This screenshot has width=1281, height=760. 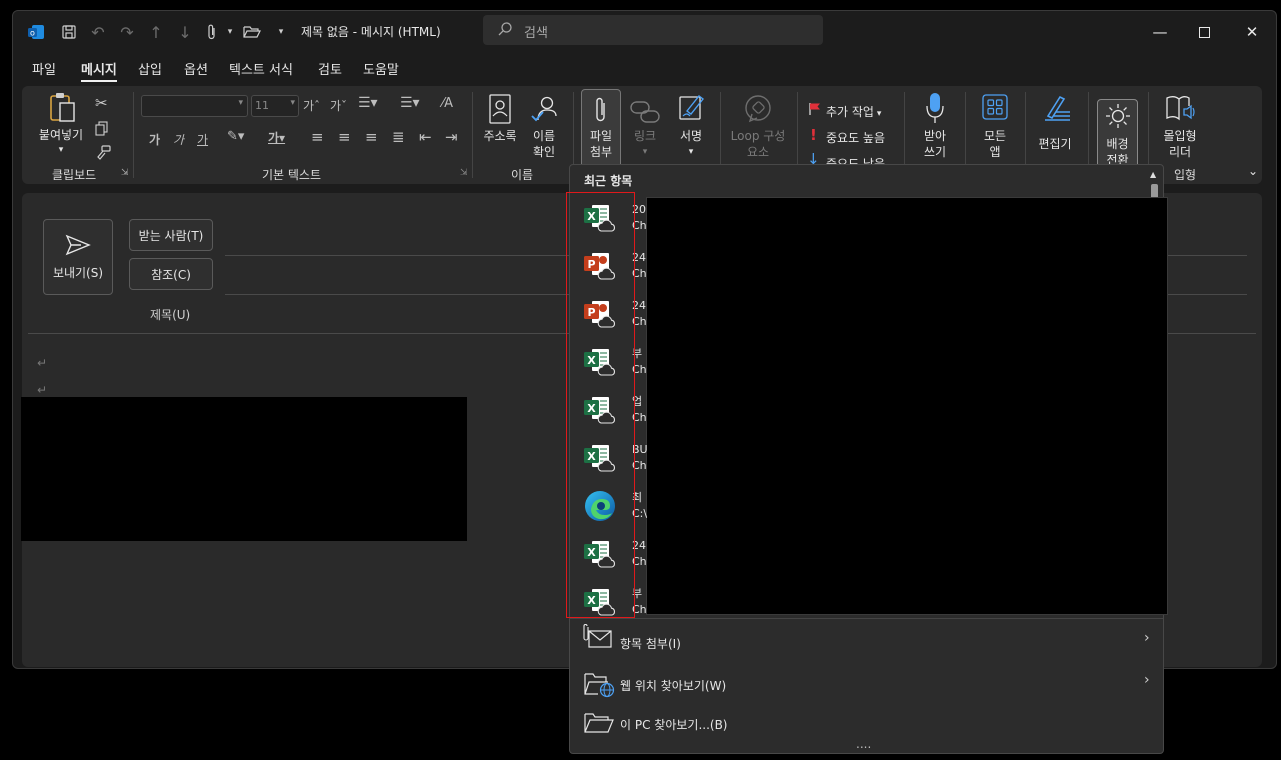 What do you see at coordinates (545, 110) in the screenshot?
I see `check-names-icon` at bounding box center [545, 110].